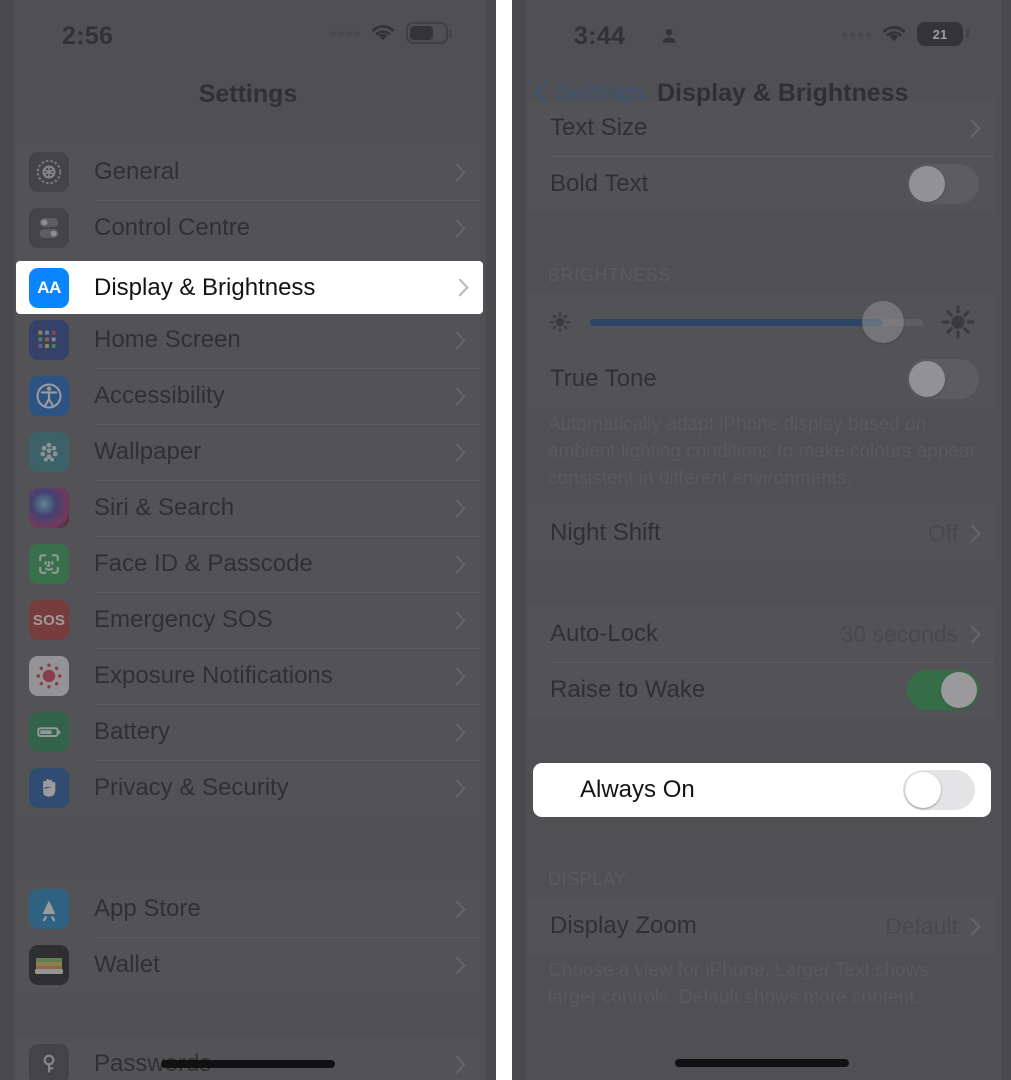 The image size is (1011, 1080). Describe the element at coordinates (49, 620) in the screenshot. I see `emergency-sos-icon: SOS` at that location.